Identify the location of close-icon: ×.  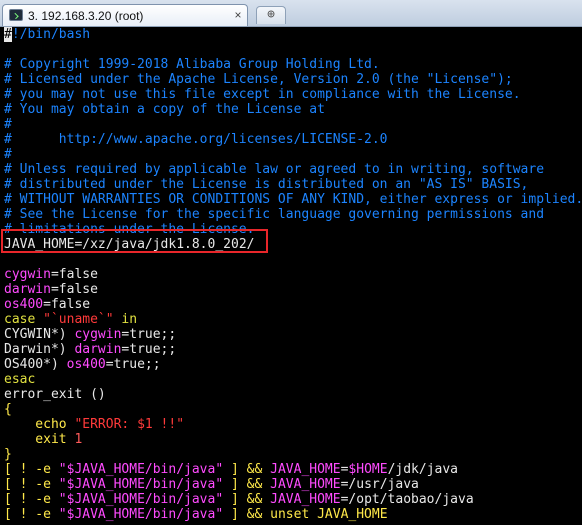
(238, 15).